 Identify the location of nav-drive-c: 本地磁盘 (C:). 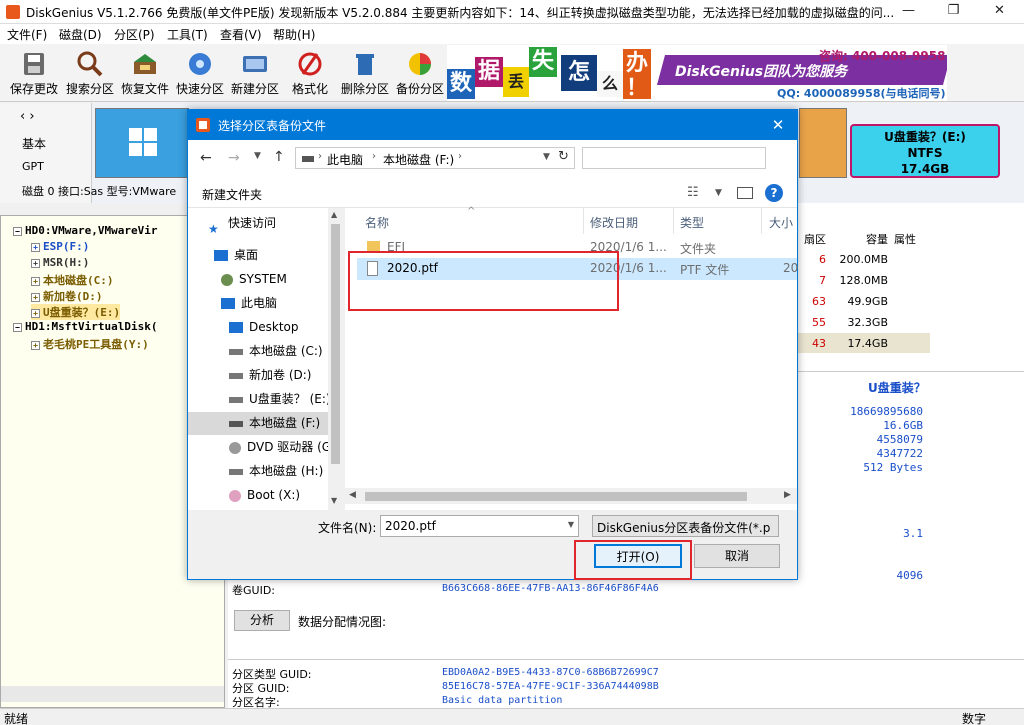
(258, 351).